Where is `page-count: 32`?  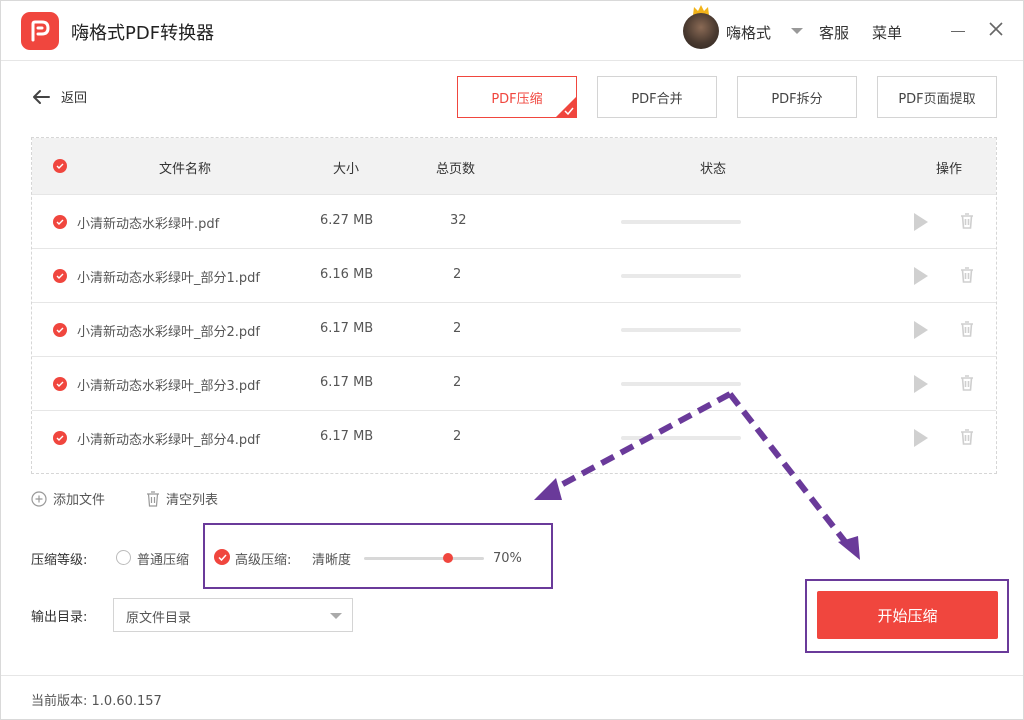
page-count: 32 is located at coordinates (458, 220).